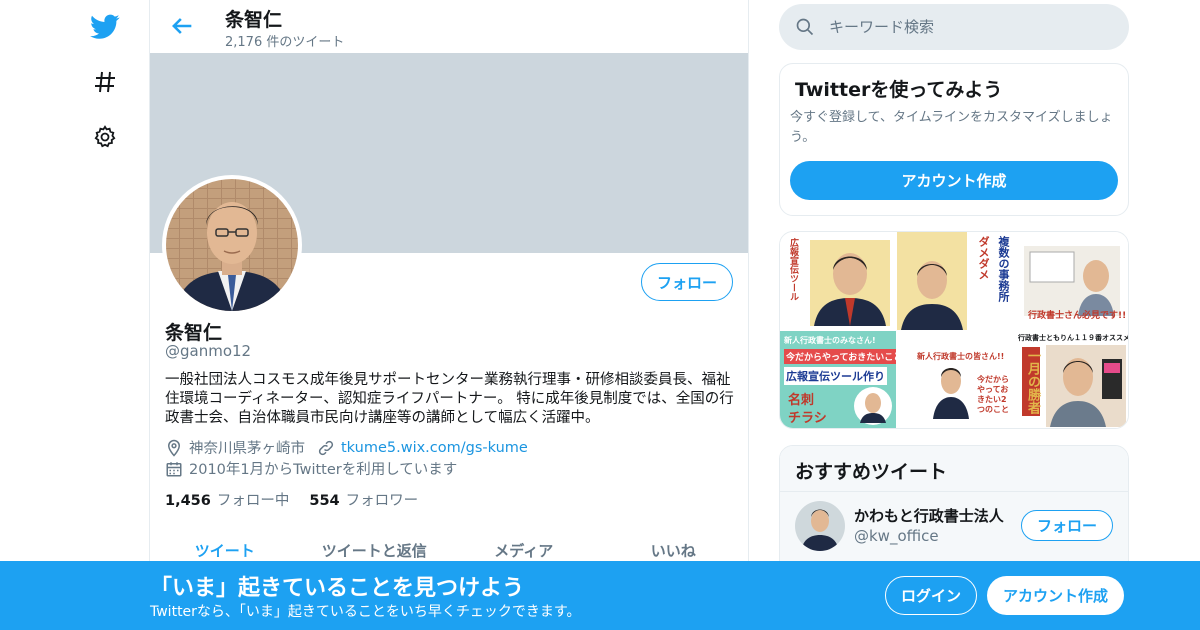 The height and width of the screenshot is (630, 1200). What do you see at coordinates (208, 351) in the screenshot?
I see `profile-handle: @ganmo12` at bounding box center [208, 351].